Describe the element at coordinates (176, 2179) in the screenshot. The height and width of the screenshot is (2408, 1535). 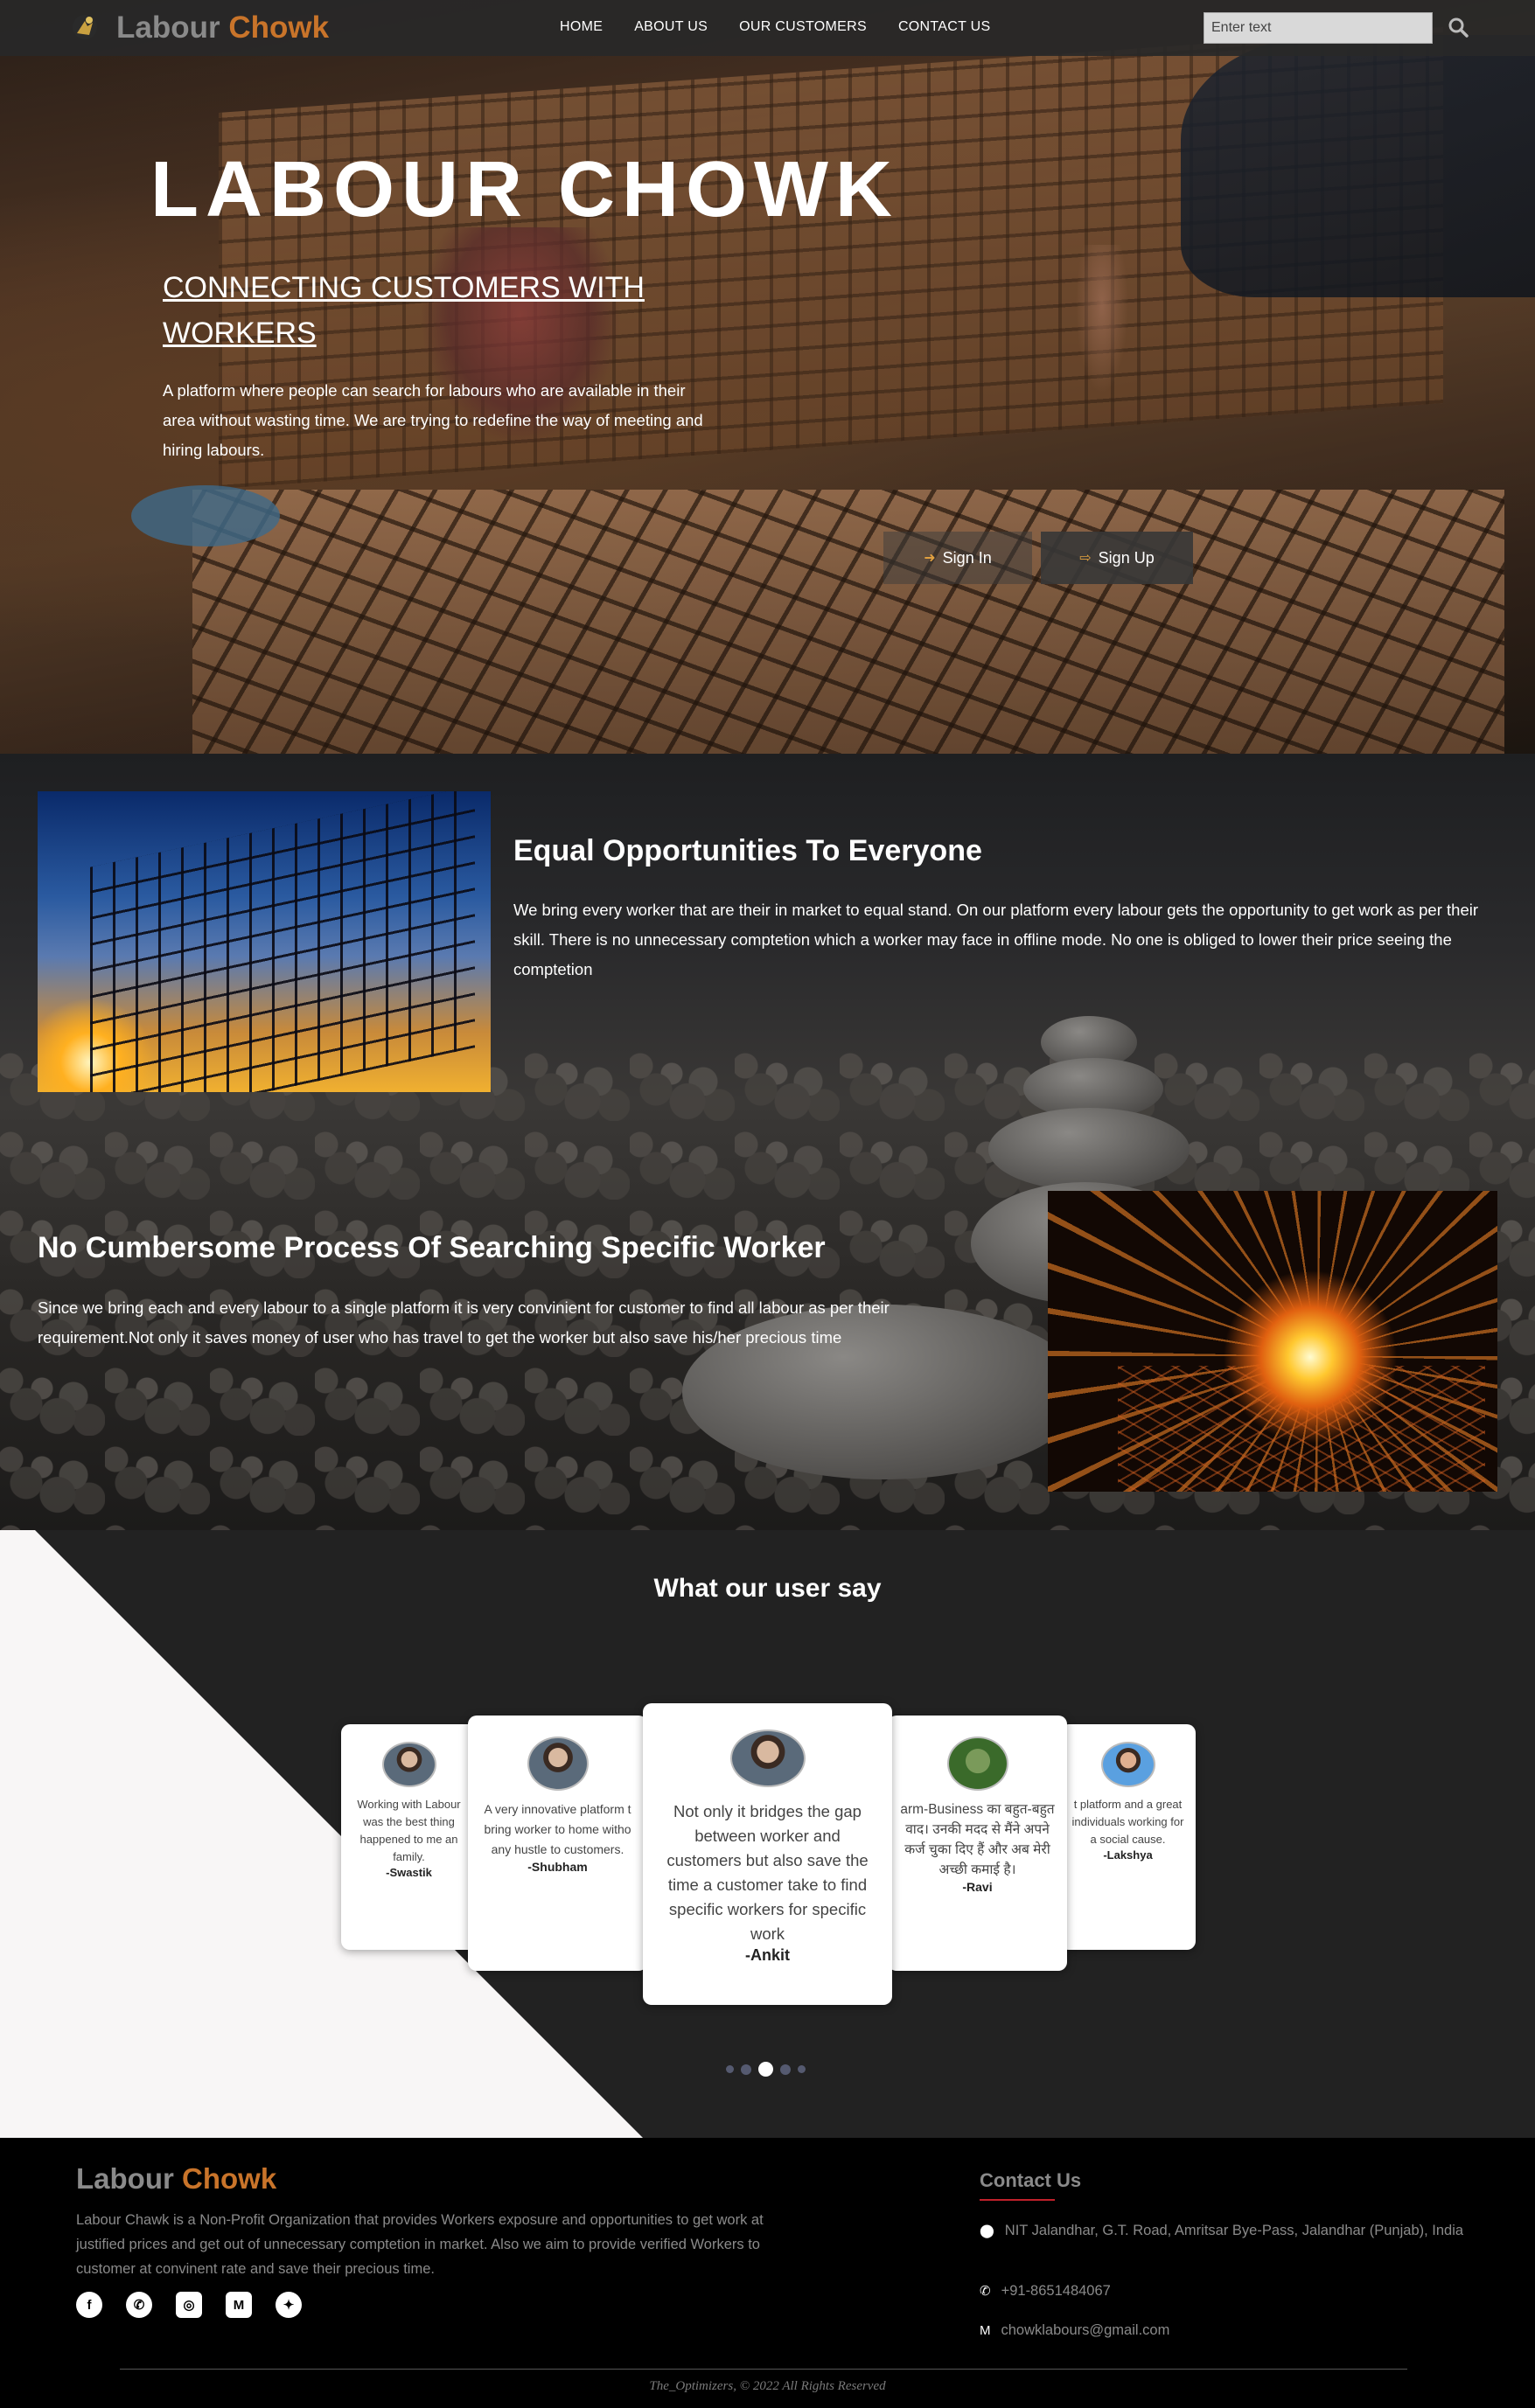
I see `footer-brand-logo: Labour Chowk` at that location.